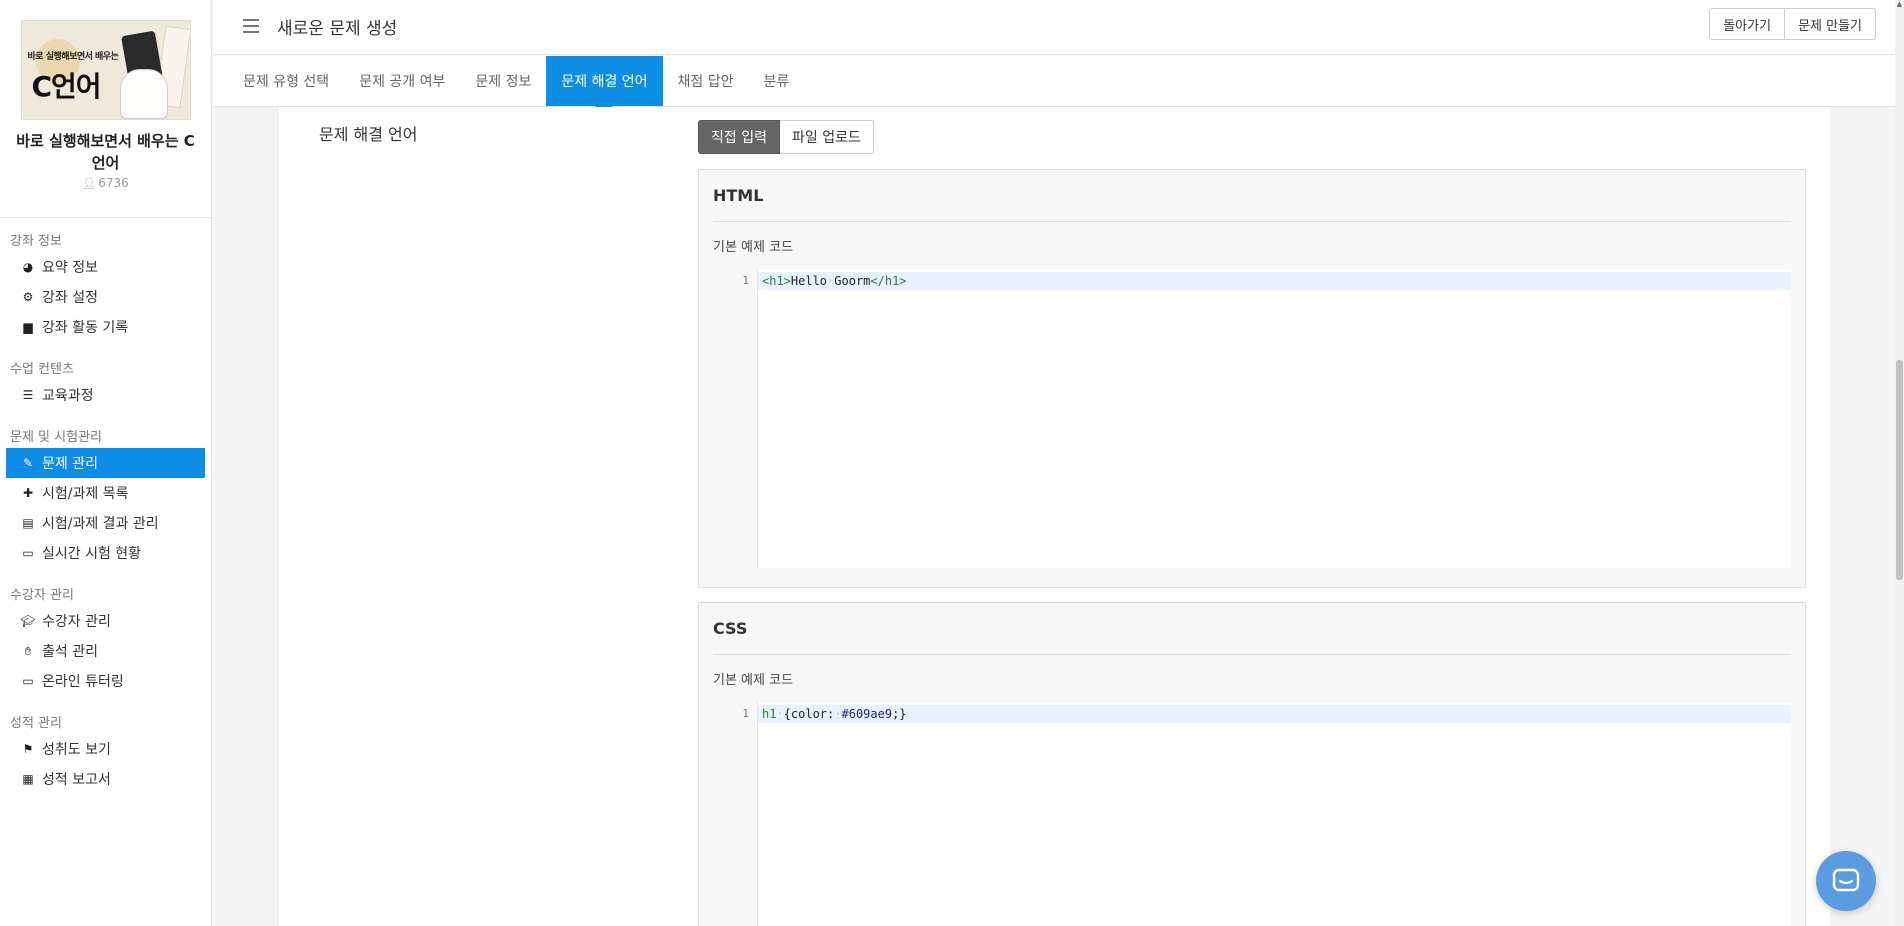 The image size is (1904, 926). Describe the element at coordinates (70, 464) in the screenshot. I see `sidebar-item-label: 문제 관리` at that location.